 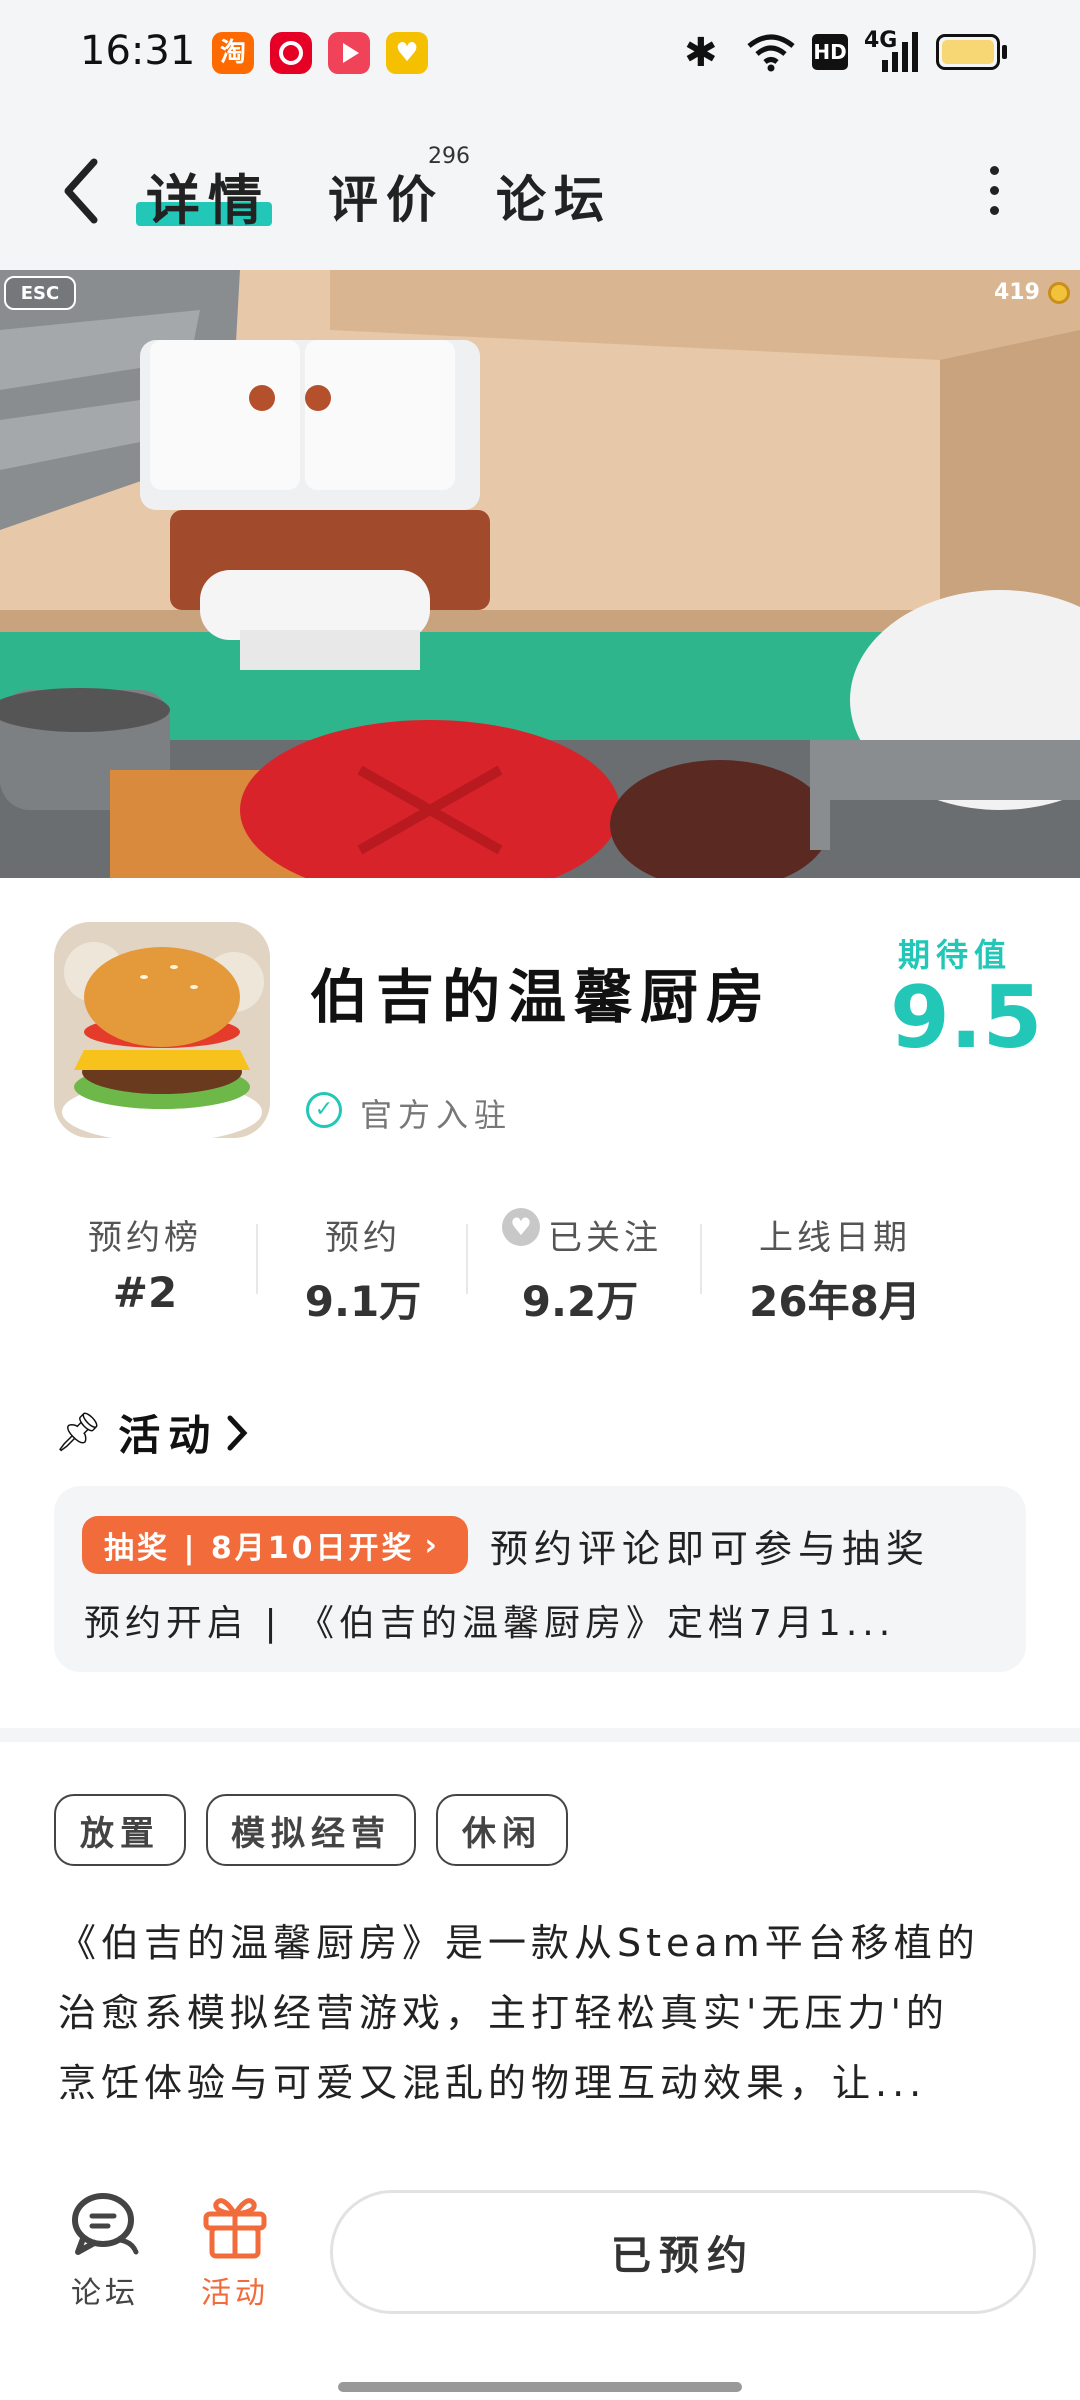 I want to click on game-icon, so click(x=162, y=1030).